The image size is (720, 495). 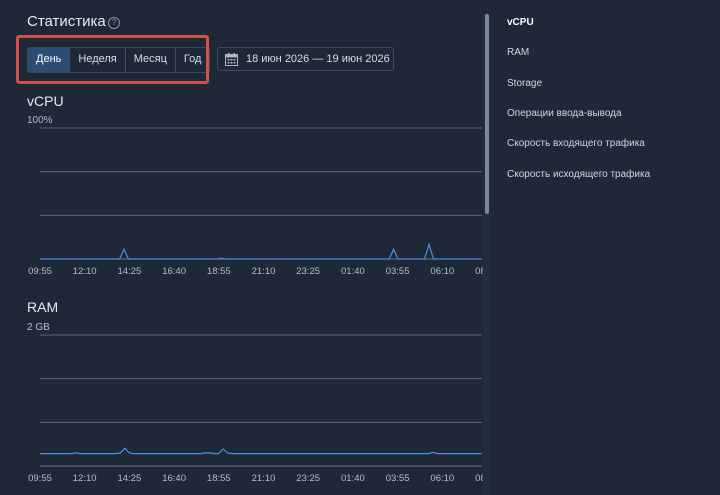 I want to click on ram-series-line, so click(x=261, y=451).